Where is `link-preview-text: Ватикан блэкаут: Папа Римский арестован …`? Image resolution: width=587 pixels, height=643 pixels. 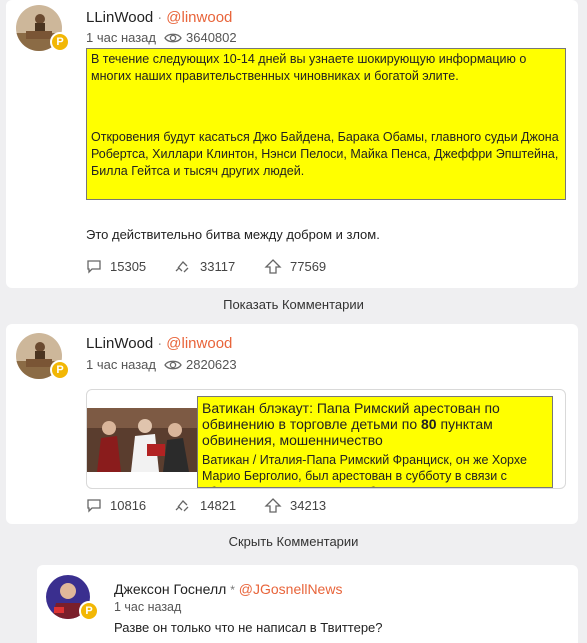
link-preview-text: Ватикан блэкаут: Папа Римский арестован … is located at coordinates (375, 442).